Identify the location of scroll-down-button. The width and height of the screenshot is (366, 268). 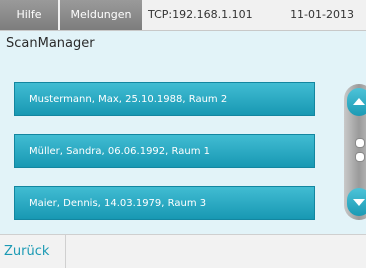
(356, 202).